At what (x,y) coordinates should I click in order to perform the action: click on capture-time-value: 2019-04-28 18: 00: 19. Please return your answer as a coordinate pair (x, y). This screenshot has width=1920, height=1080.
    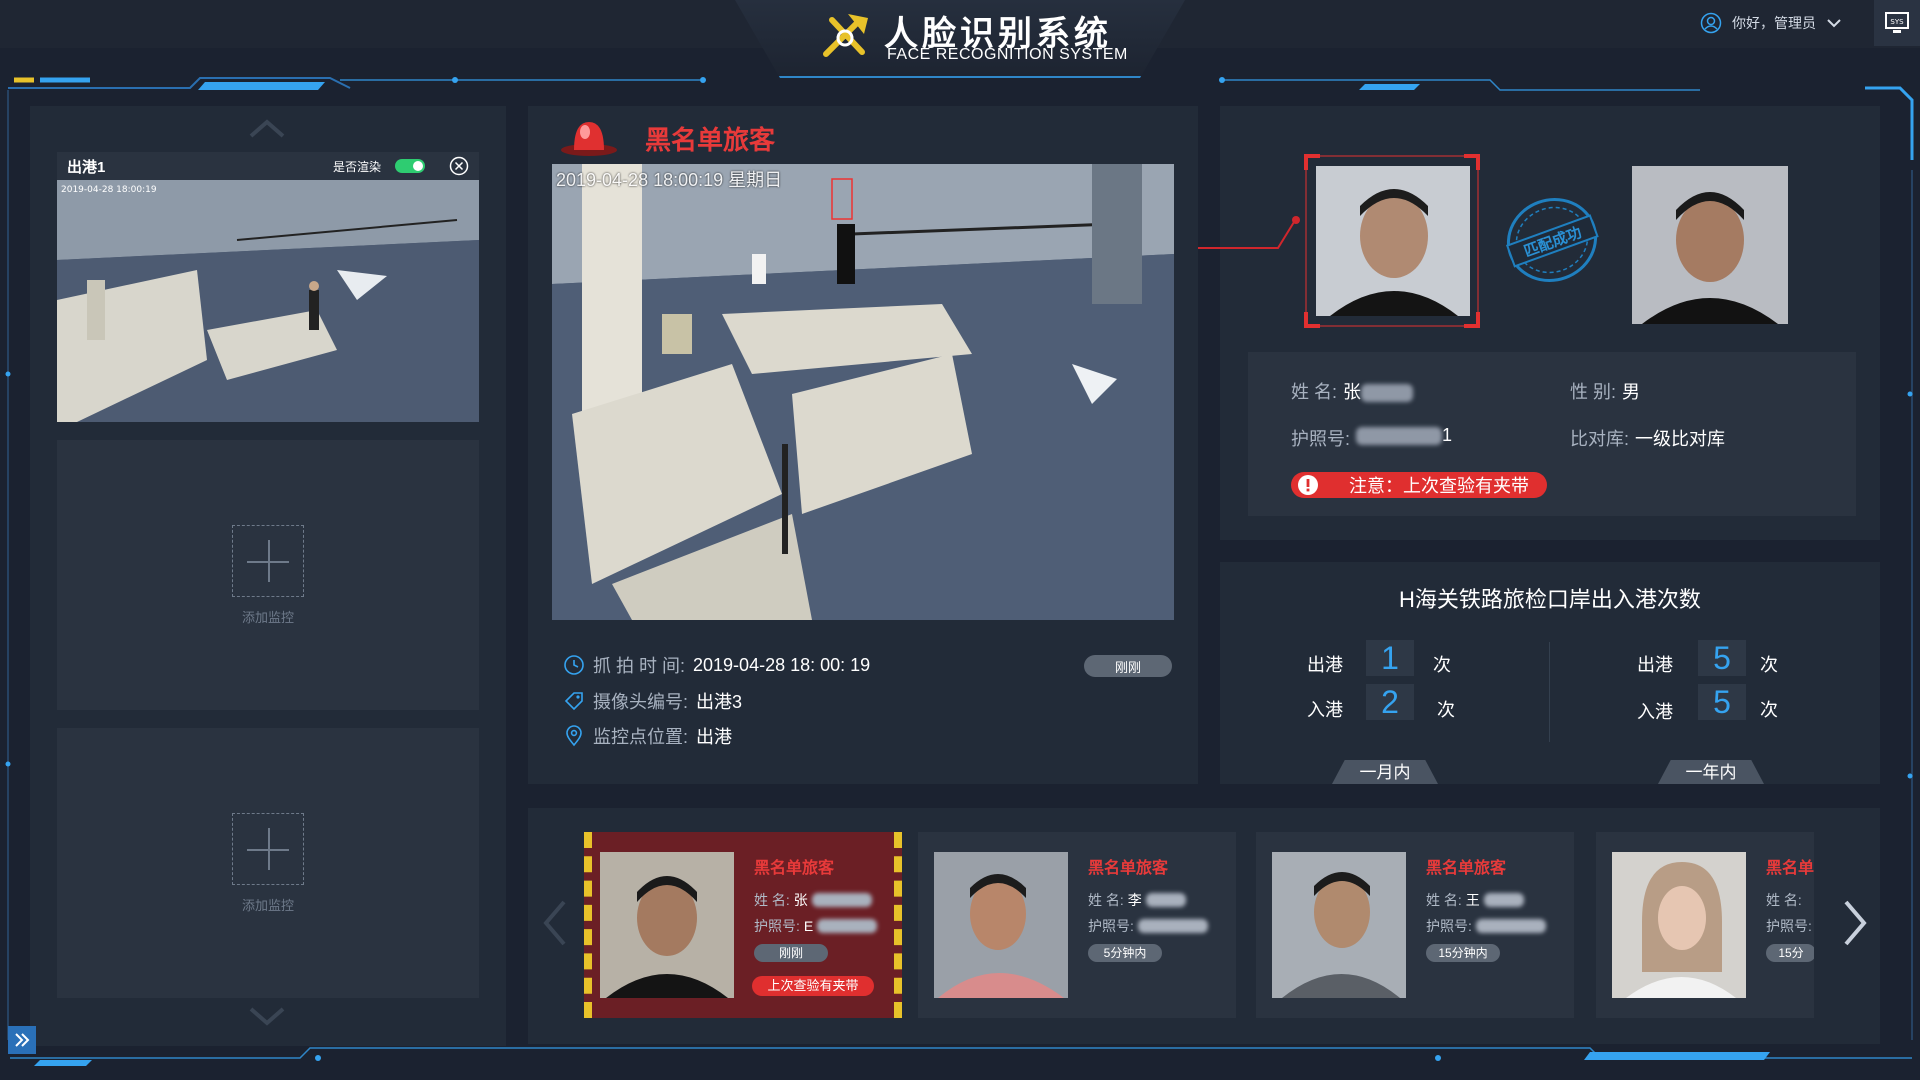
    Looking at the image, I should click on (782, 664).